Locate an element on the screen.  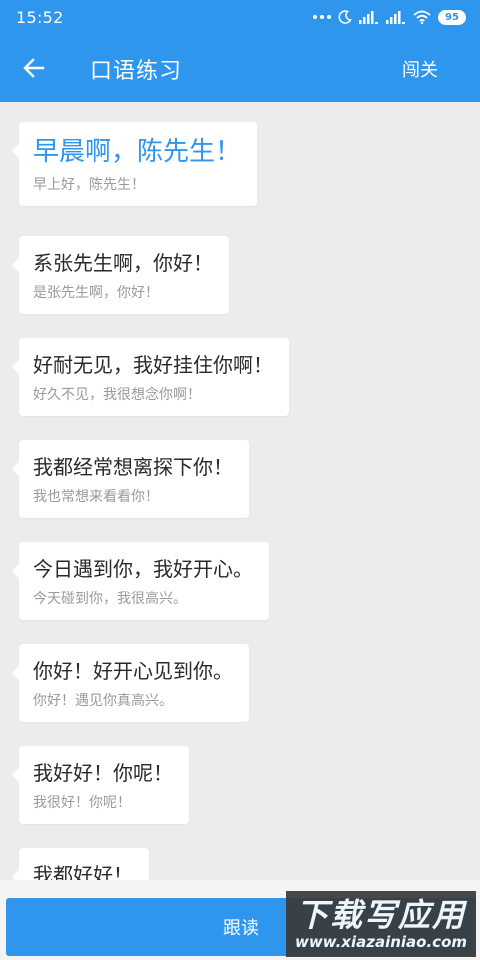
status-icons: 95 is located at coordinates (389, 17).